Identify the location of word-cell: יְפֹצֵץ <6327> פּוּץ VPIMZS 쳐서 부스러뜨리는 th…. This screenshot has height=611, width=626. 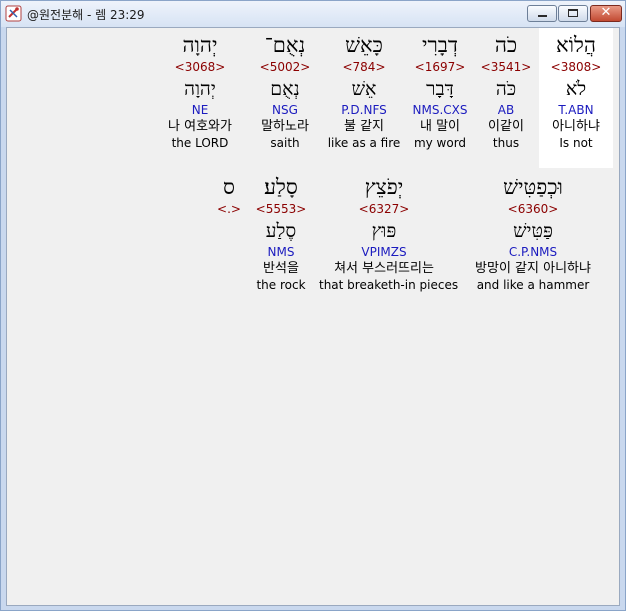
(389, 233).